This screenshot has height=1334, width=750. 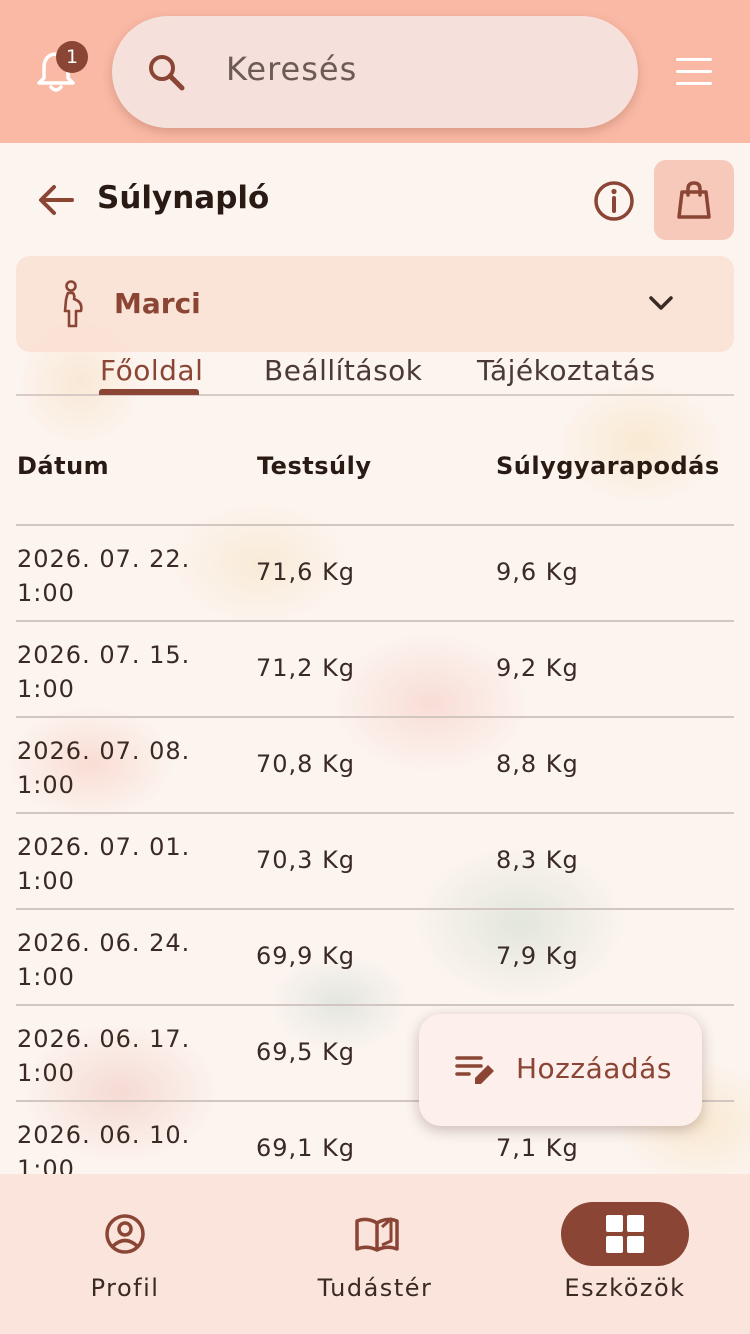 What do you see at coordinates (125, 1288) in the screenshot?
I see `nav-label-profile: Profil` at bounding box center [125, 1288].